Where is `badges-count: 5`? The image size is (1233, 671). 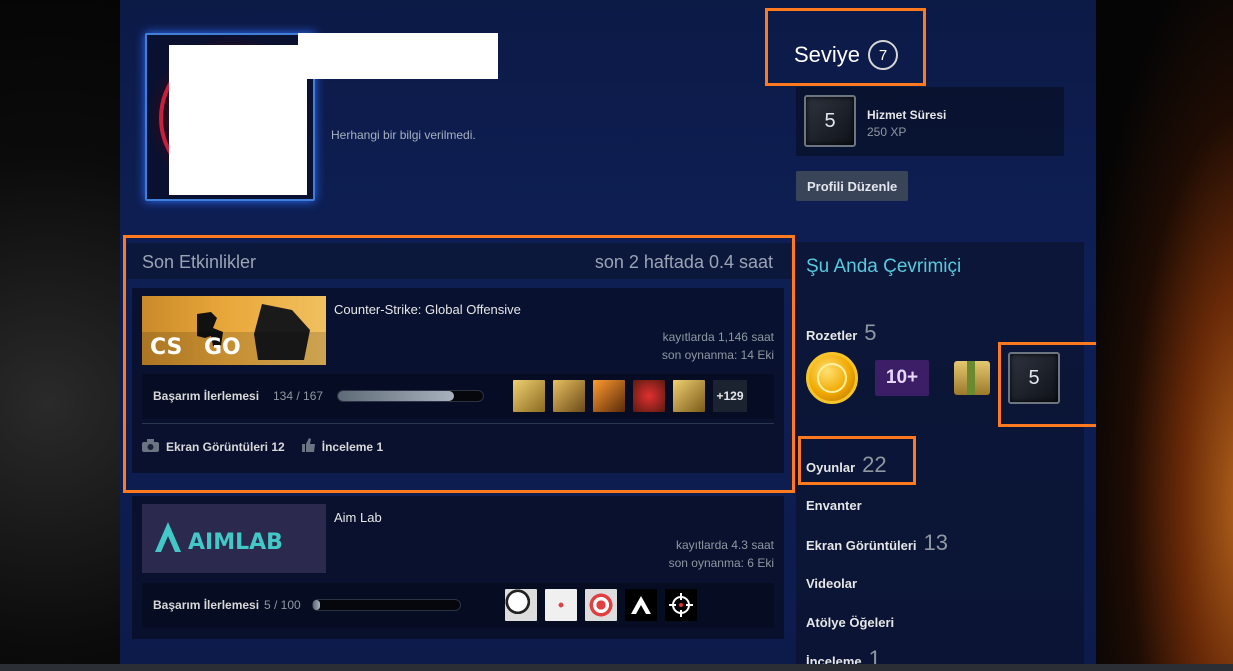
badges-count: 5 is located at coordinates (870, 332).